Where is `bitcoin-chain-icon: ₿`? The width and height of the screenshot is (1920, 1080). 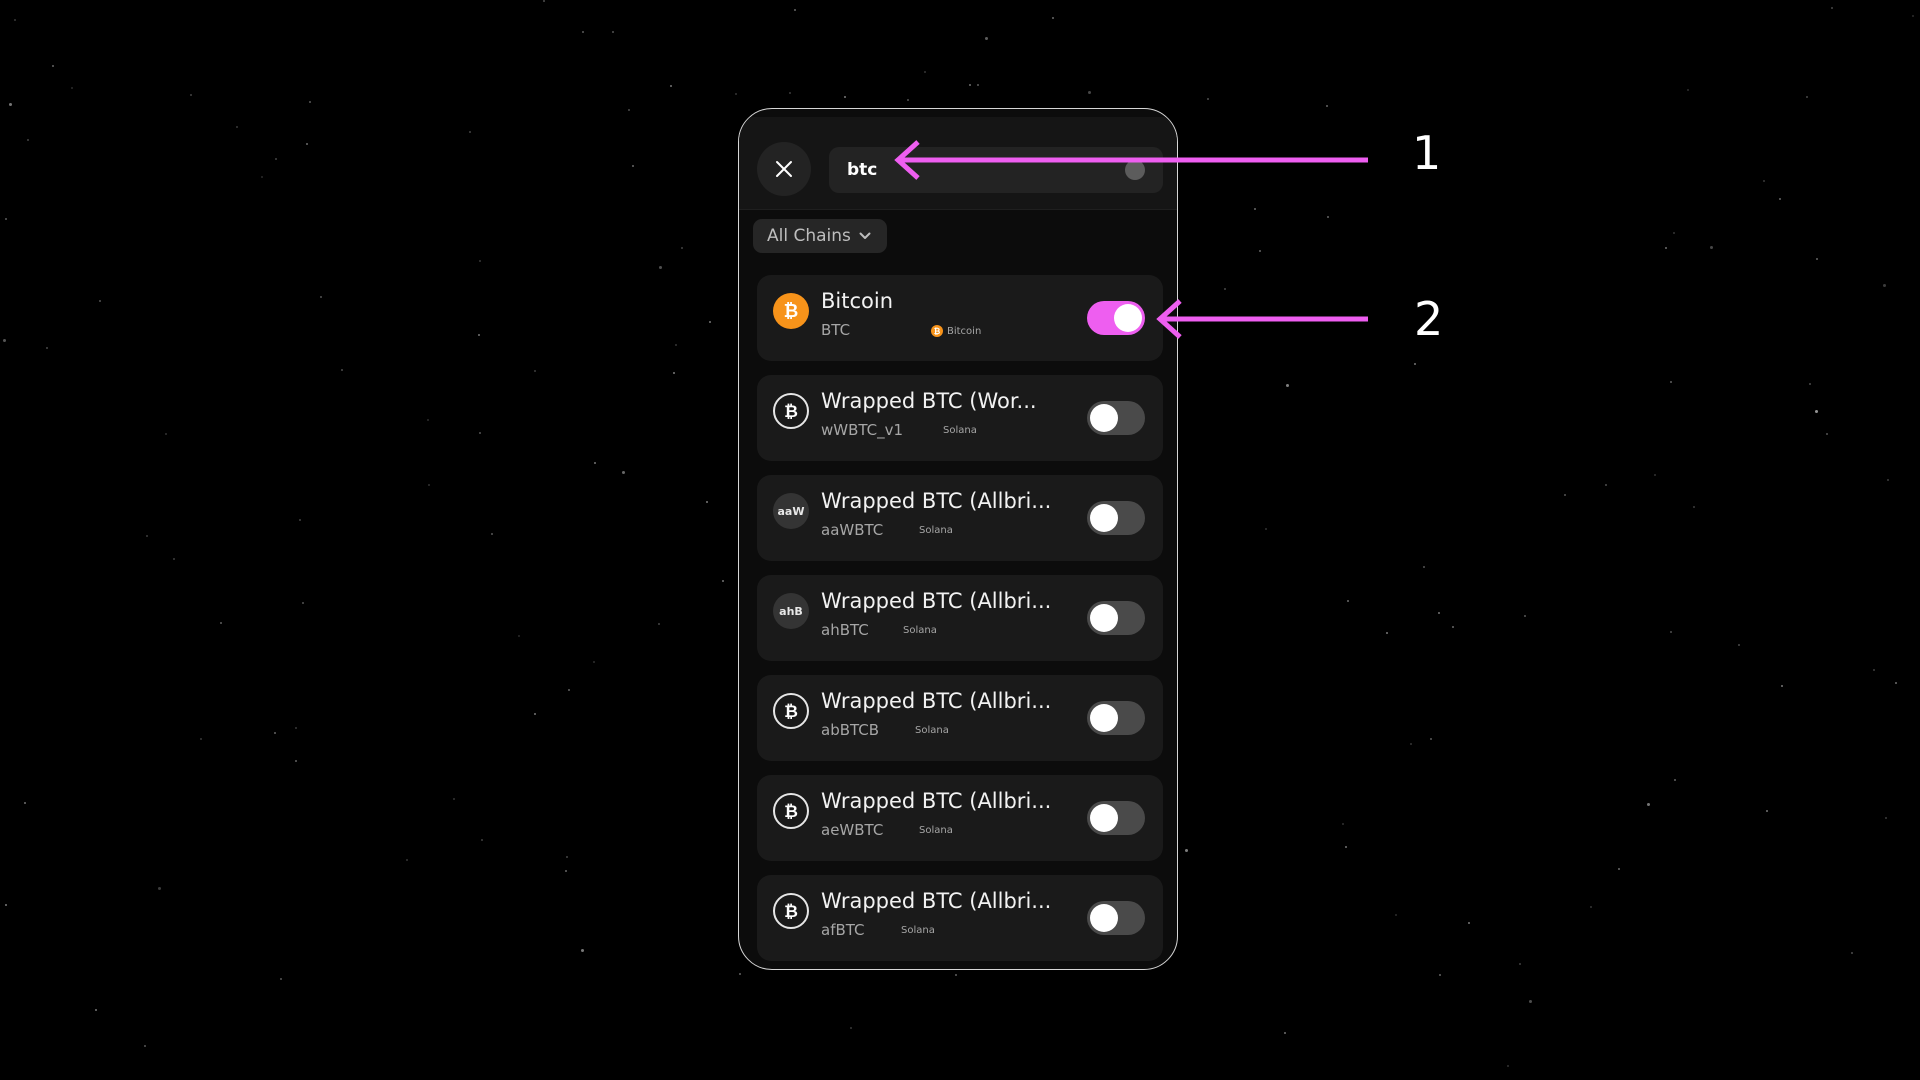
bitcoin-chain-icon: ₿ is located at coordinates (937, 331).